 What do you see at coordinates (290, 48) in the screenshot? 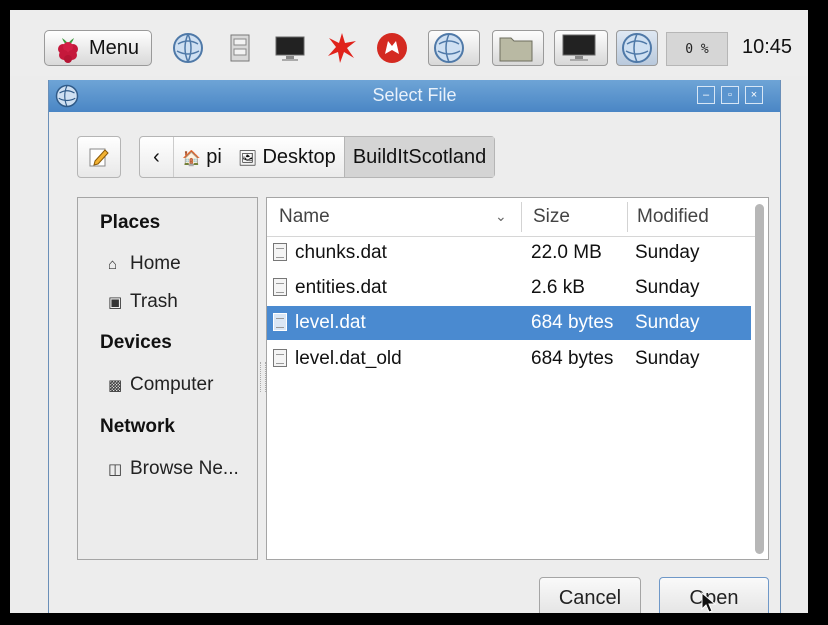
I see `terminal-icon` at bounding box center [290, 48].